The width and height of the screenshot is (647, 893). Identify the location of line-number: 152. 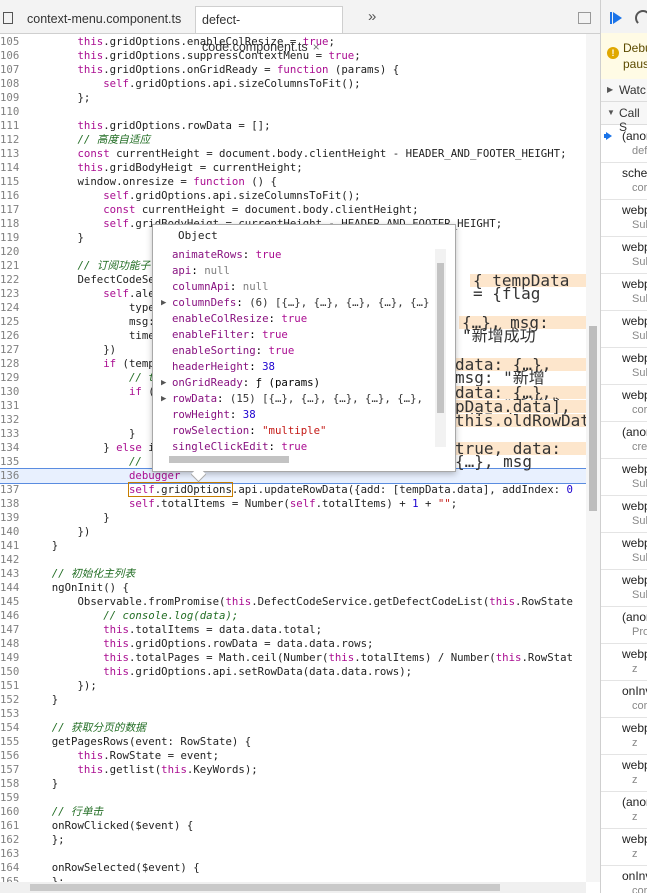
(9, 700).